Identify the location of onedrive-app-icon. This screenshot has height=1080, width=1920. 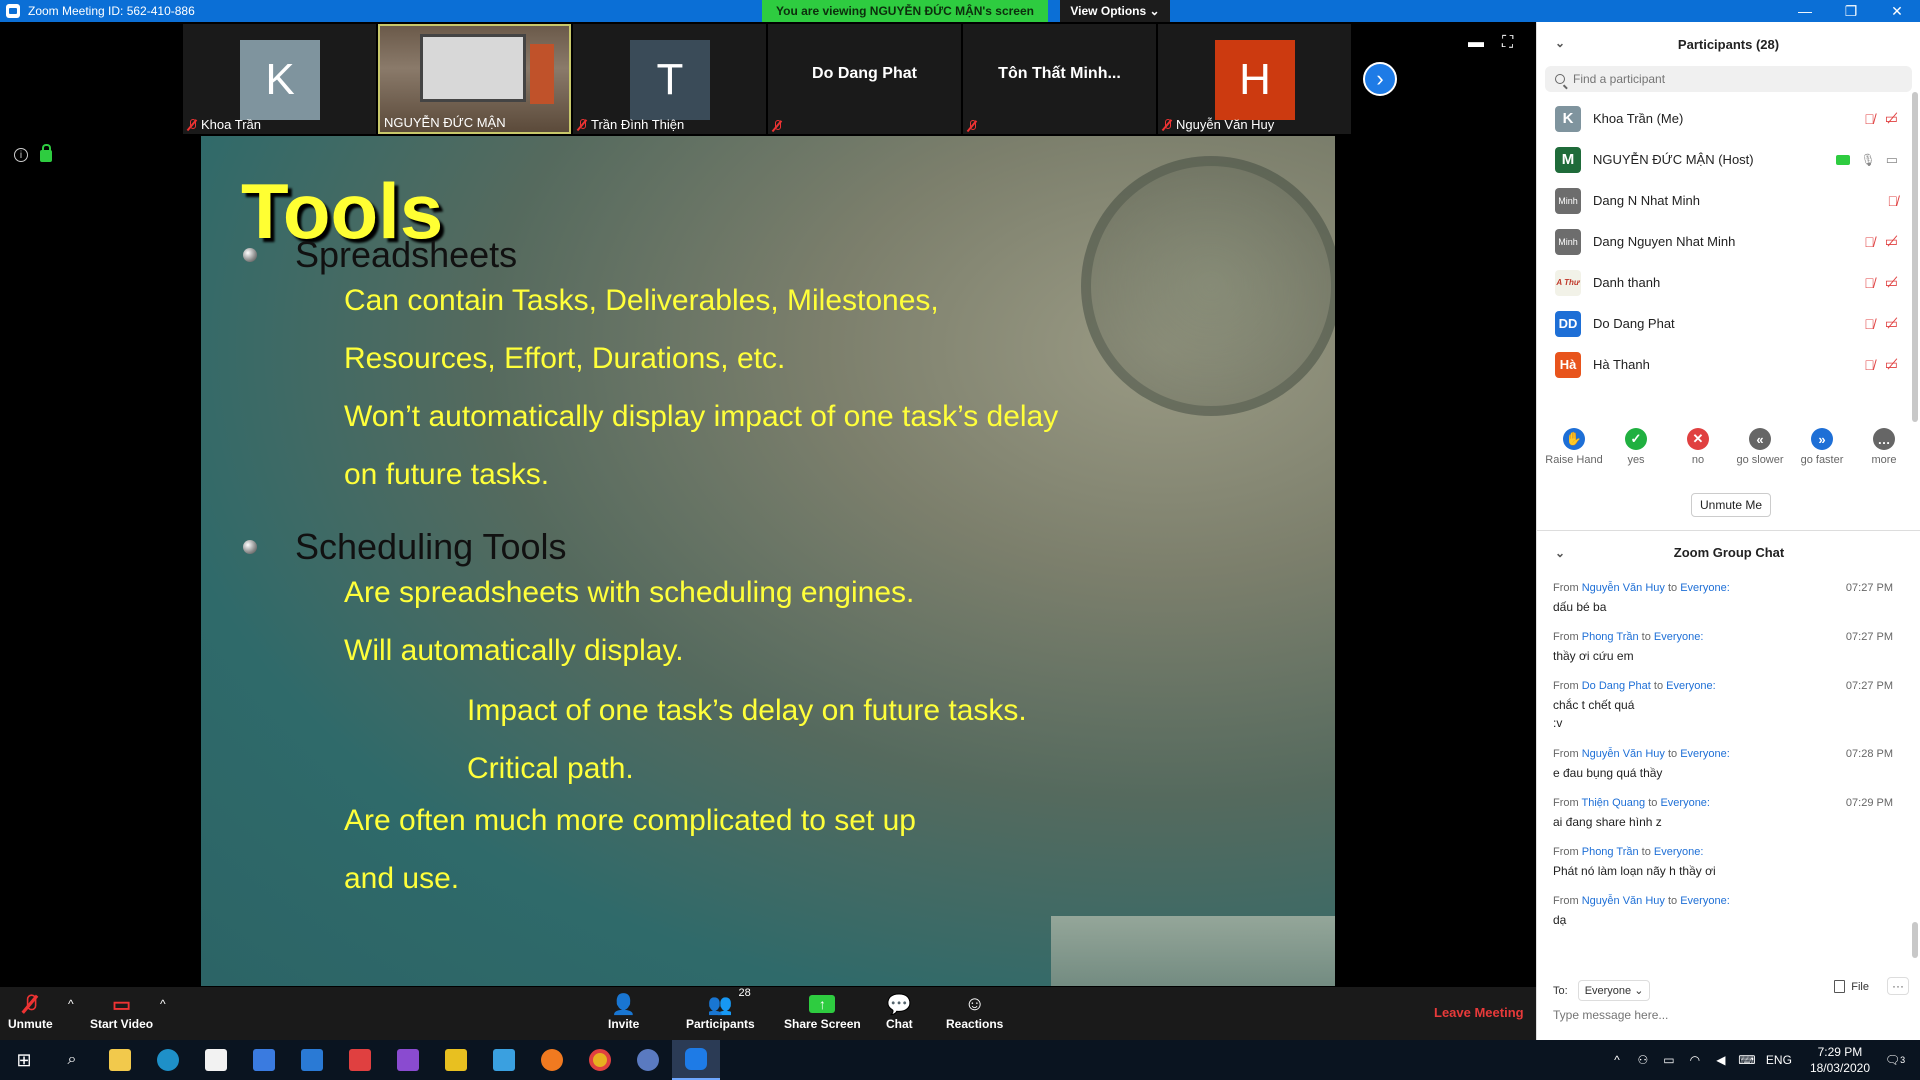
(264, 1060).